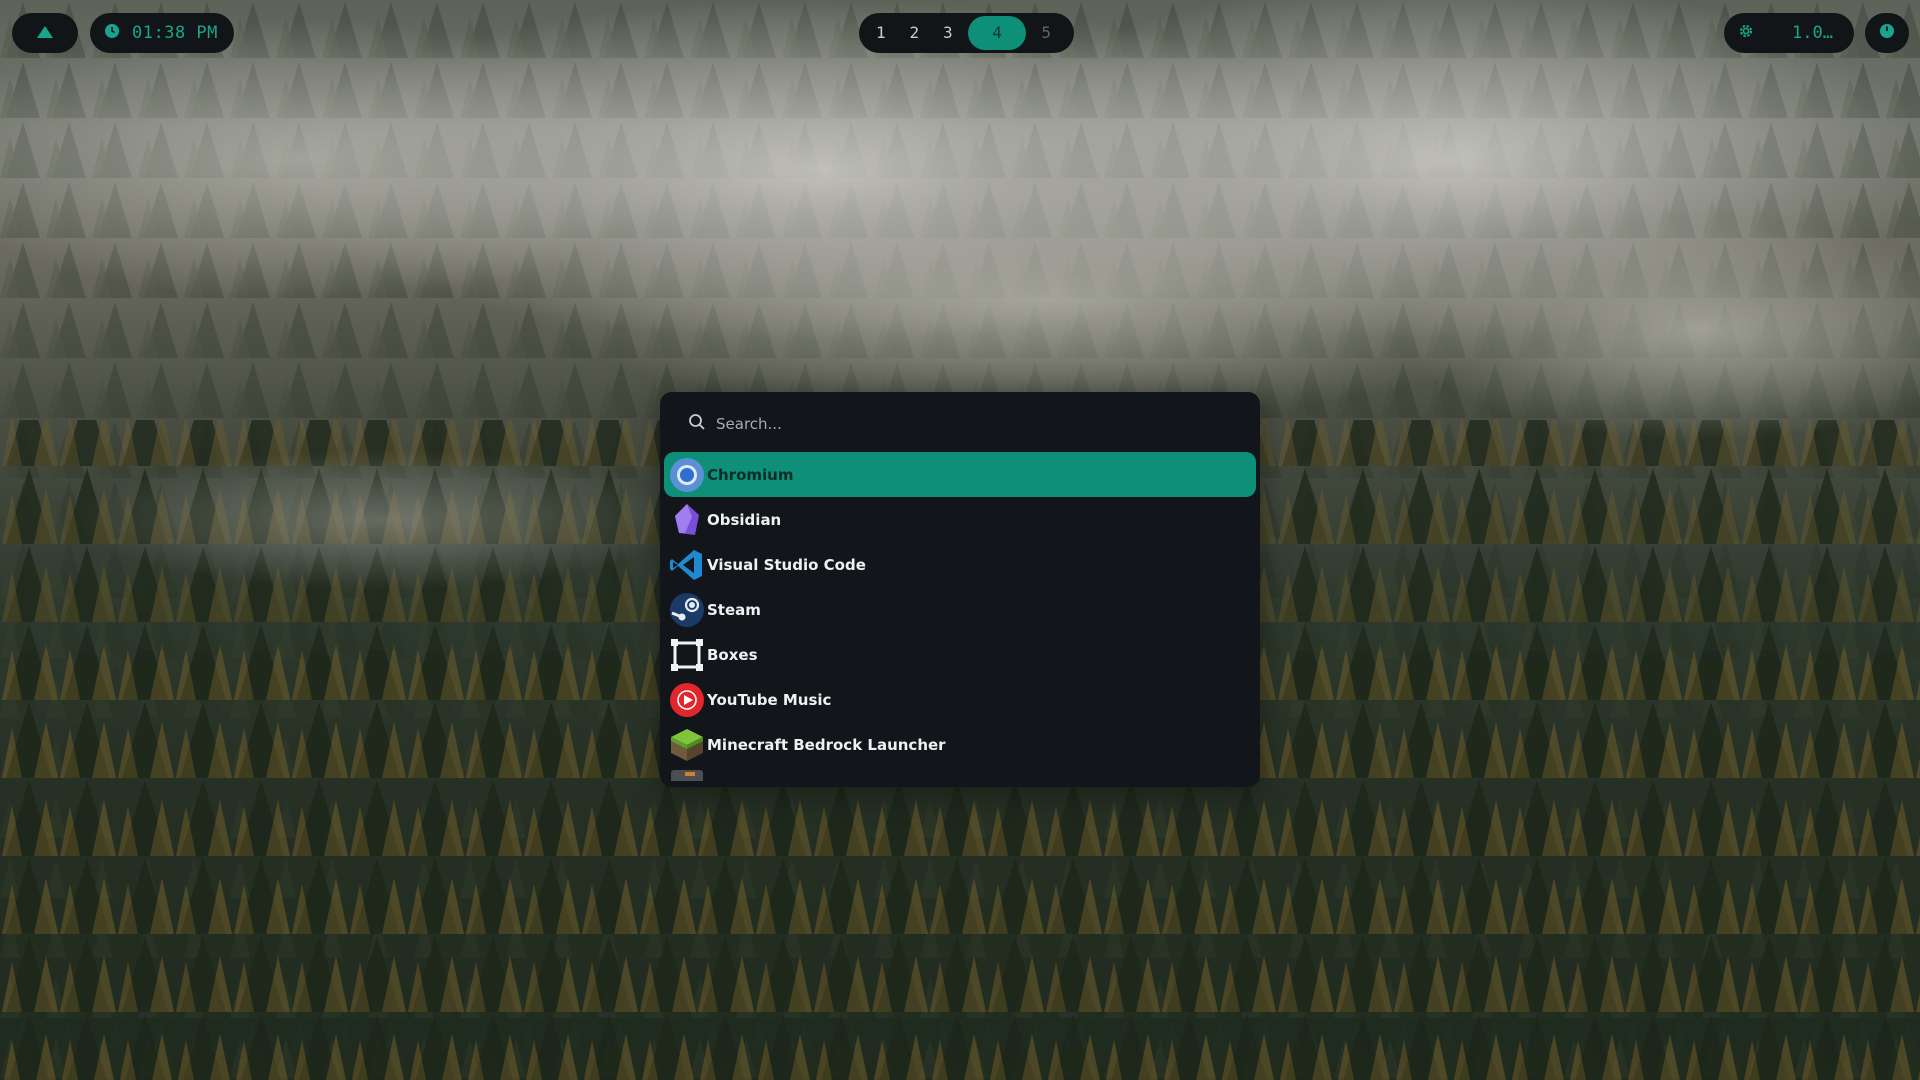  I want to click on app-item-obsidian: Obsidian, so click(960, 519).